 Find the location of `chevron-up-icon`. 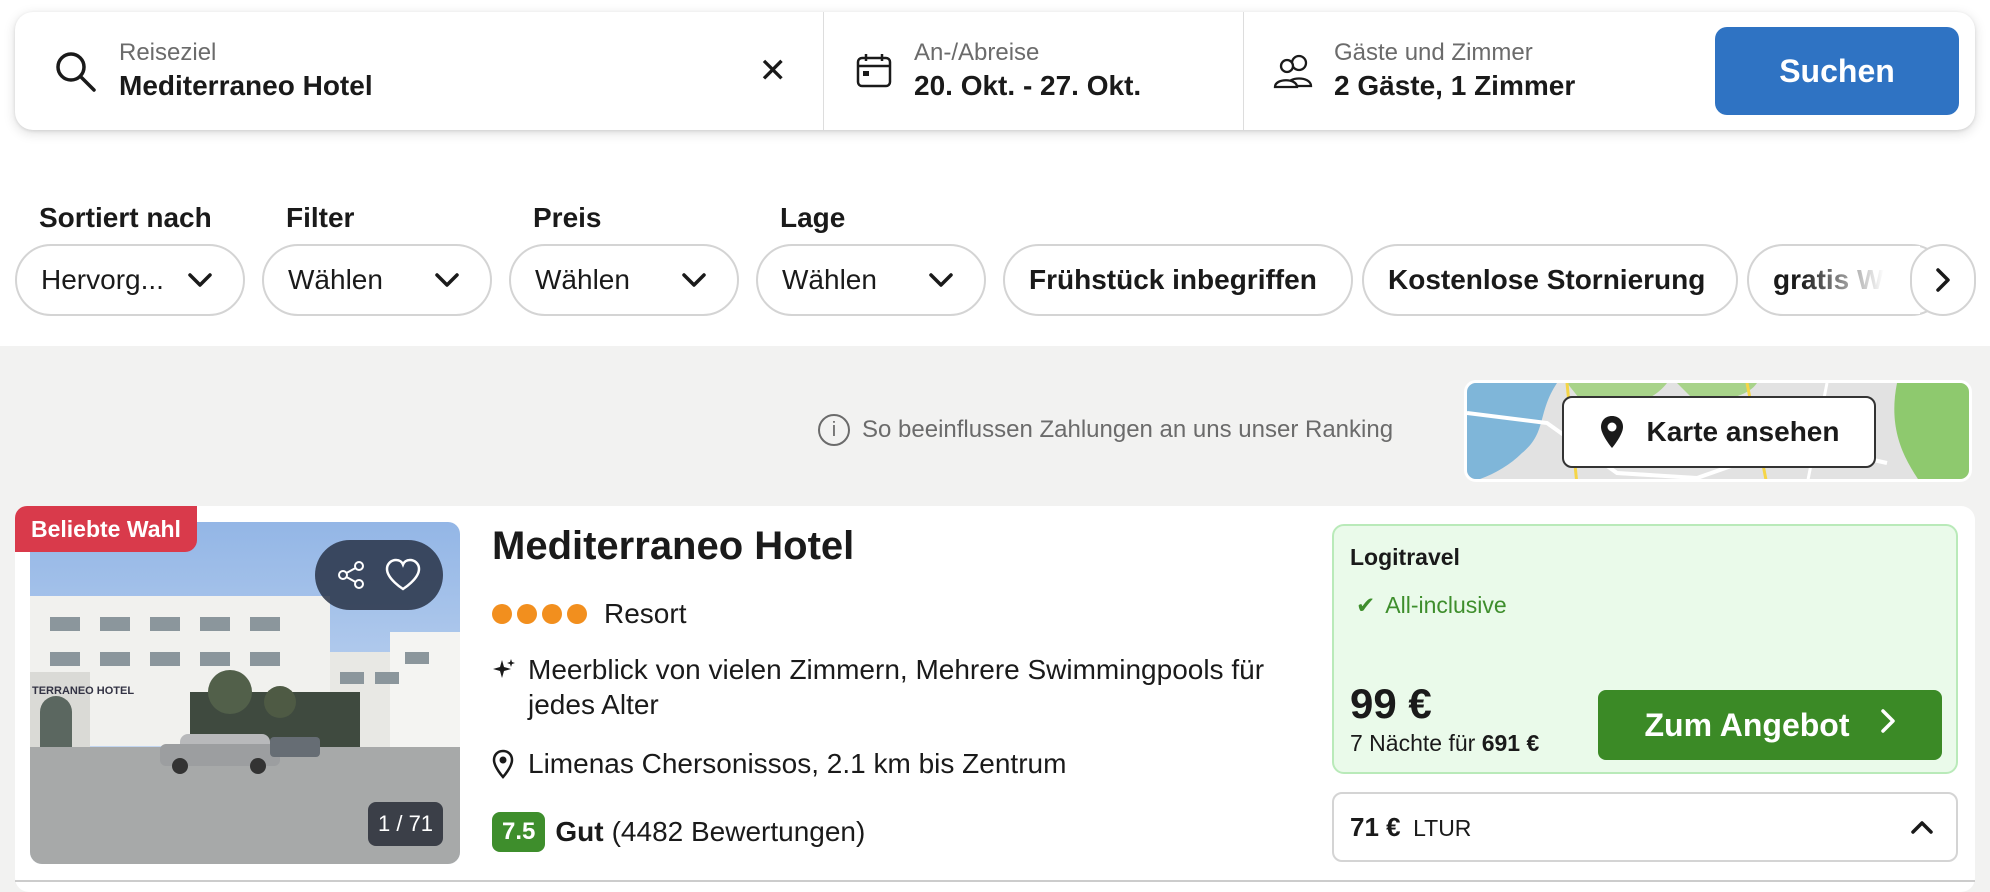

chevron-up-icon is located at coordinates (1922, 827).